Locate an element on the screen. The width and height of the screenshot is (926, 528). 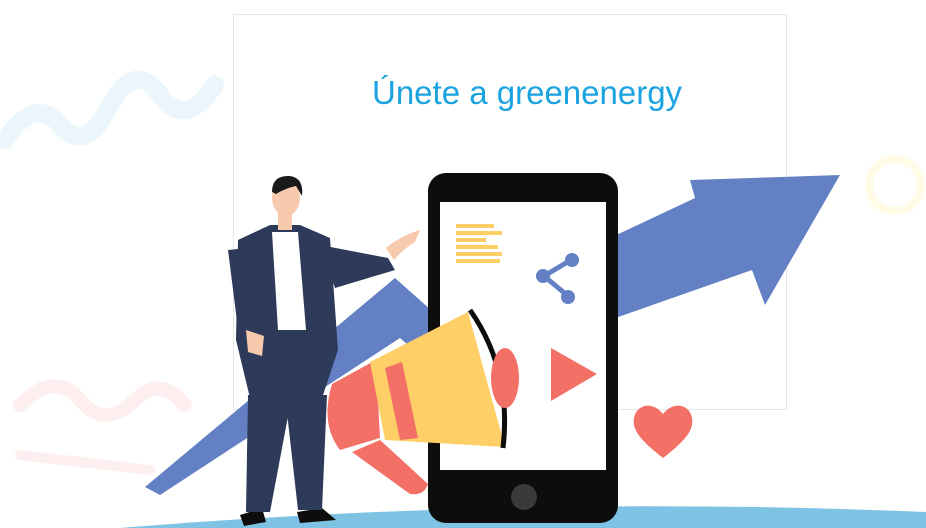
home-button-icon is located at coordinates (524, 497).